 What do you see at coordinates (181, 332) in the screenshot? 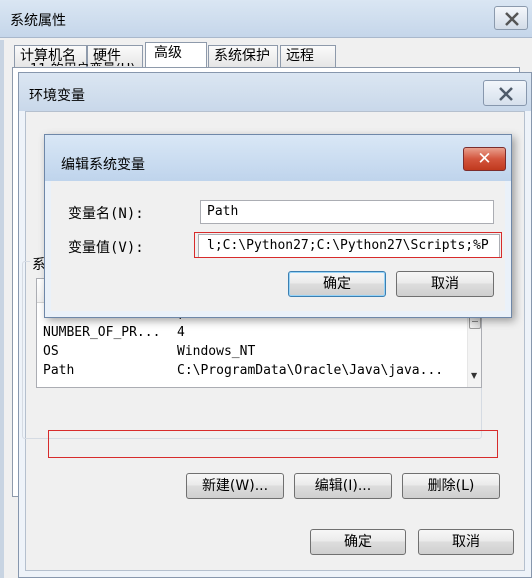
I see `variable-value: 4` at bounding box center [181, 332].